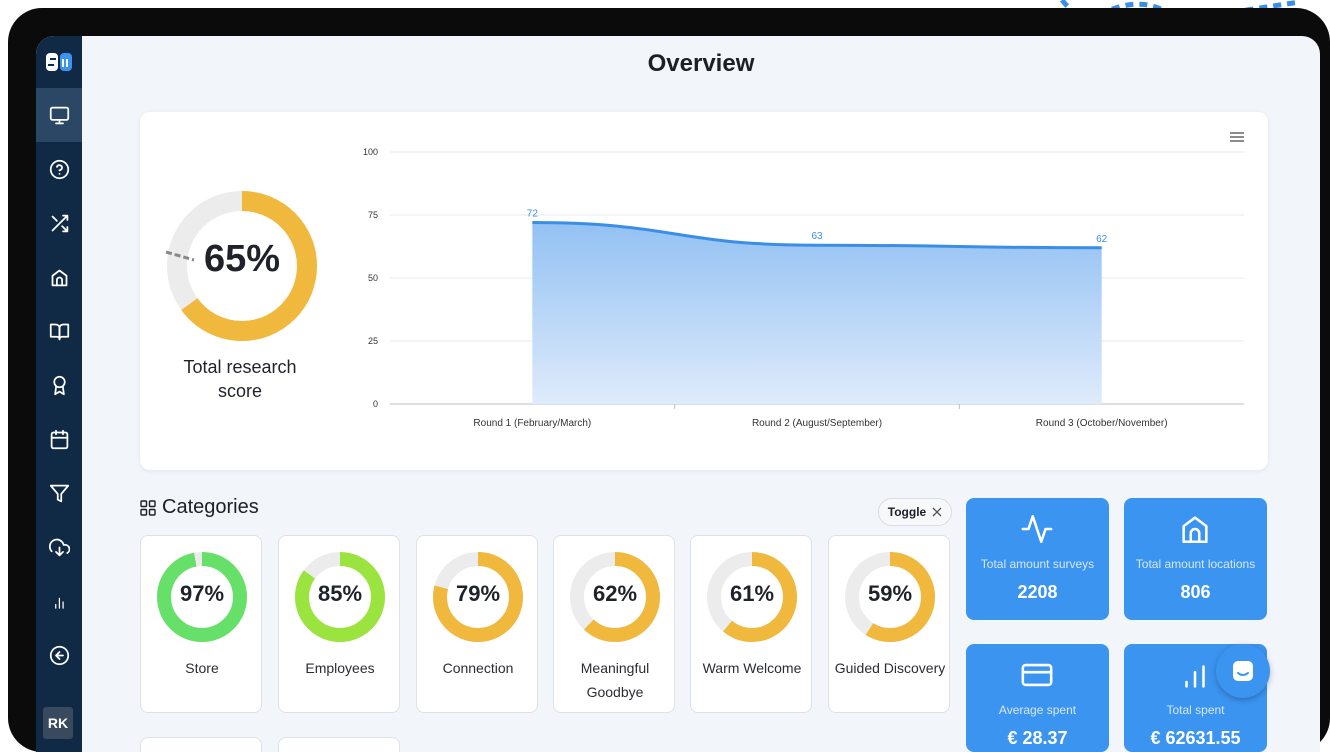 This screenshot has width=1330, height=752. Describe the element at coordinates (1195, 738) in the screenshot. I see `stat-value: € 62631.55` at that location.